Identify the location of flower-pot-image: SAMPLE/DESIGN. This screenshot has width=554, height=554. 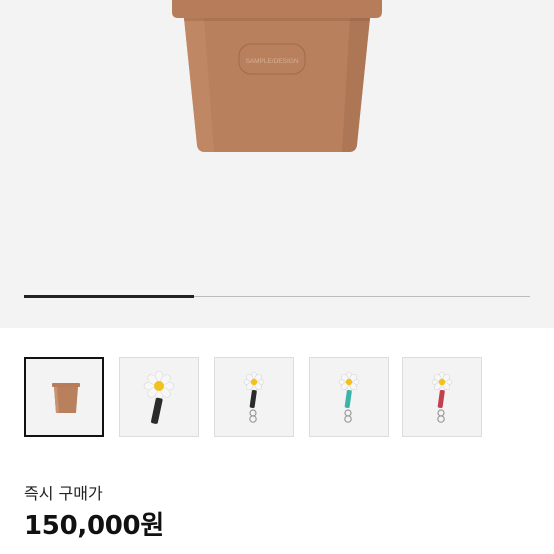
(277, 76).